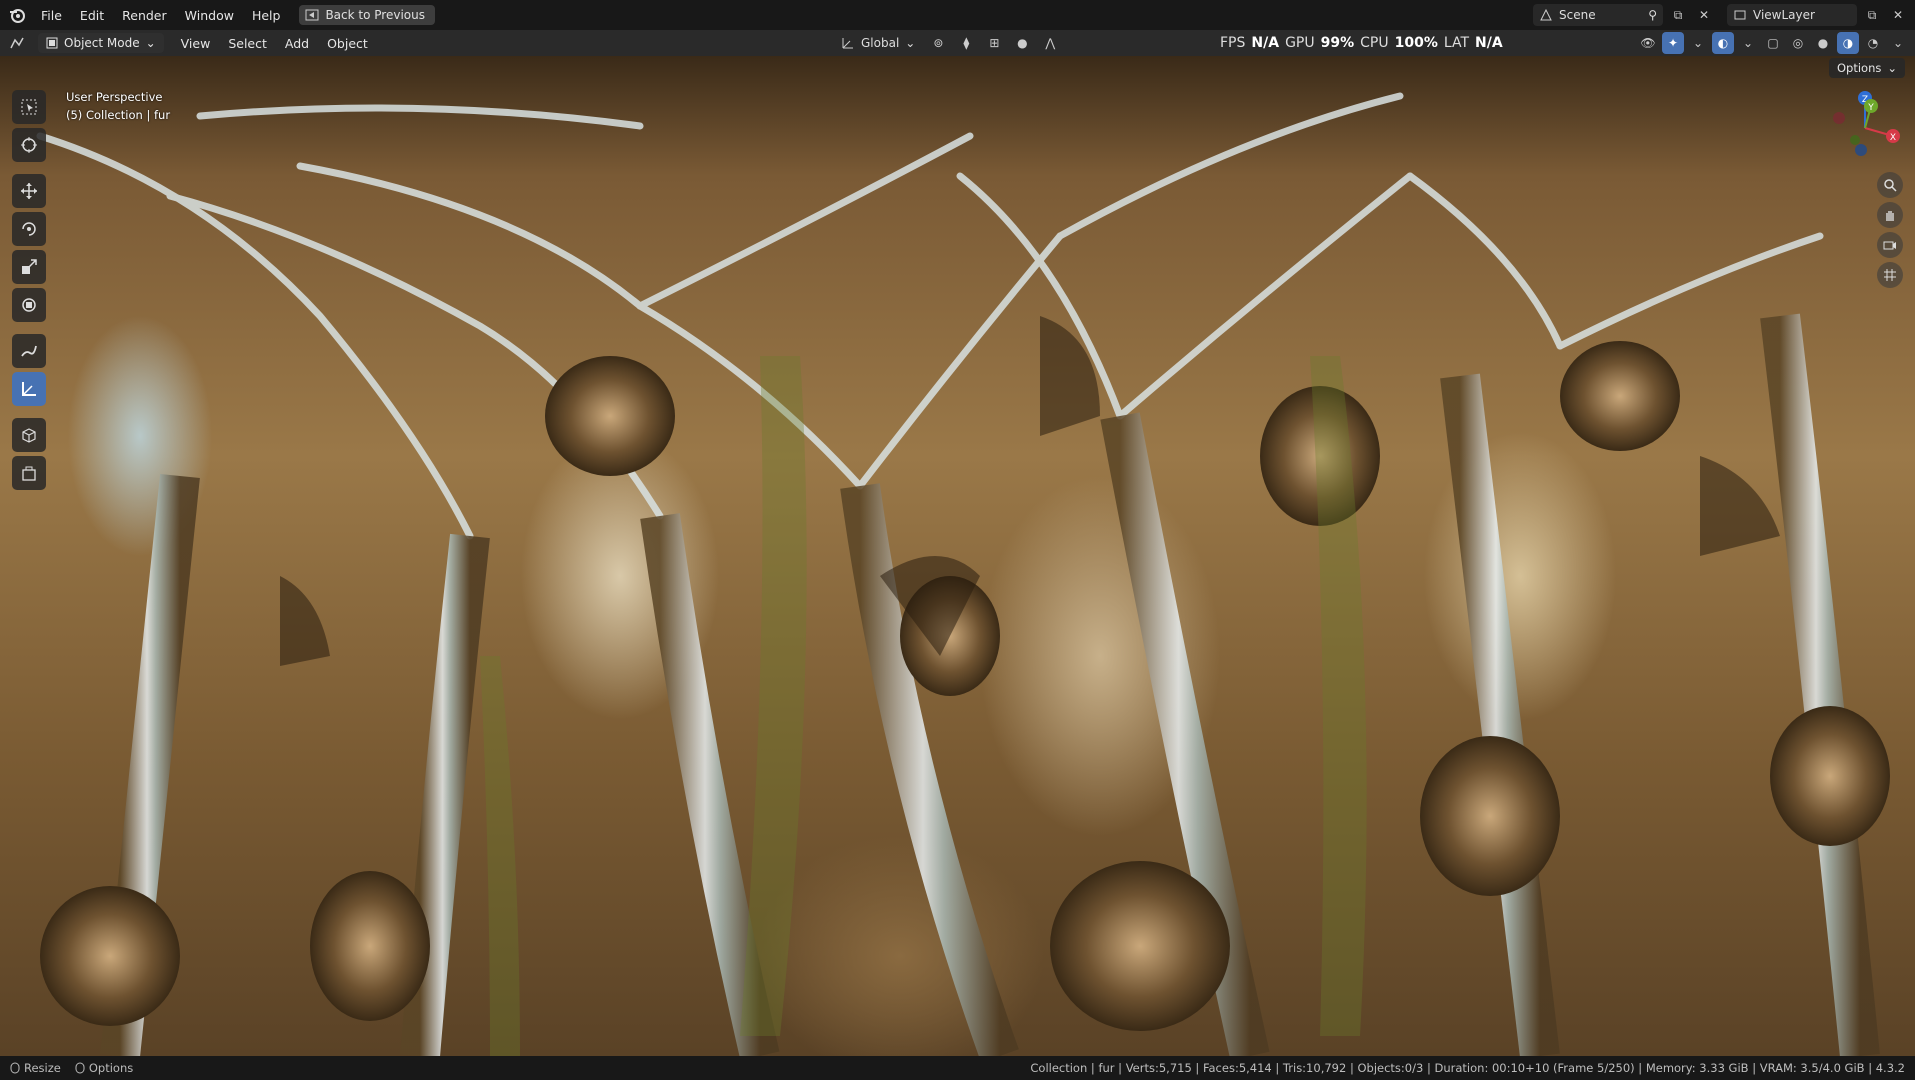 The width and height of the screenshot is (1915, 1080). I want to click on resize-hint: Resize, so click(35, 1068).